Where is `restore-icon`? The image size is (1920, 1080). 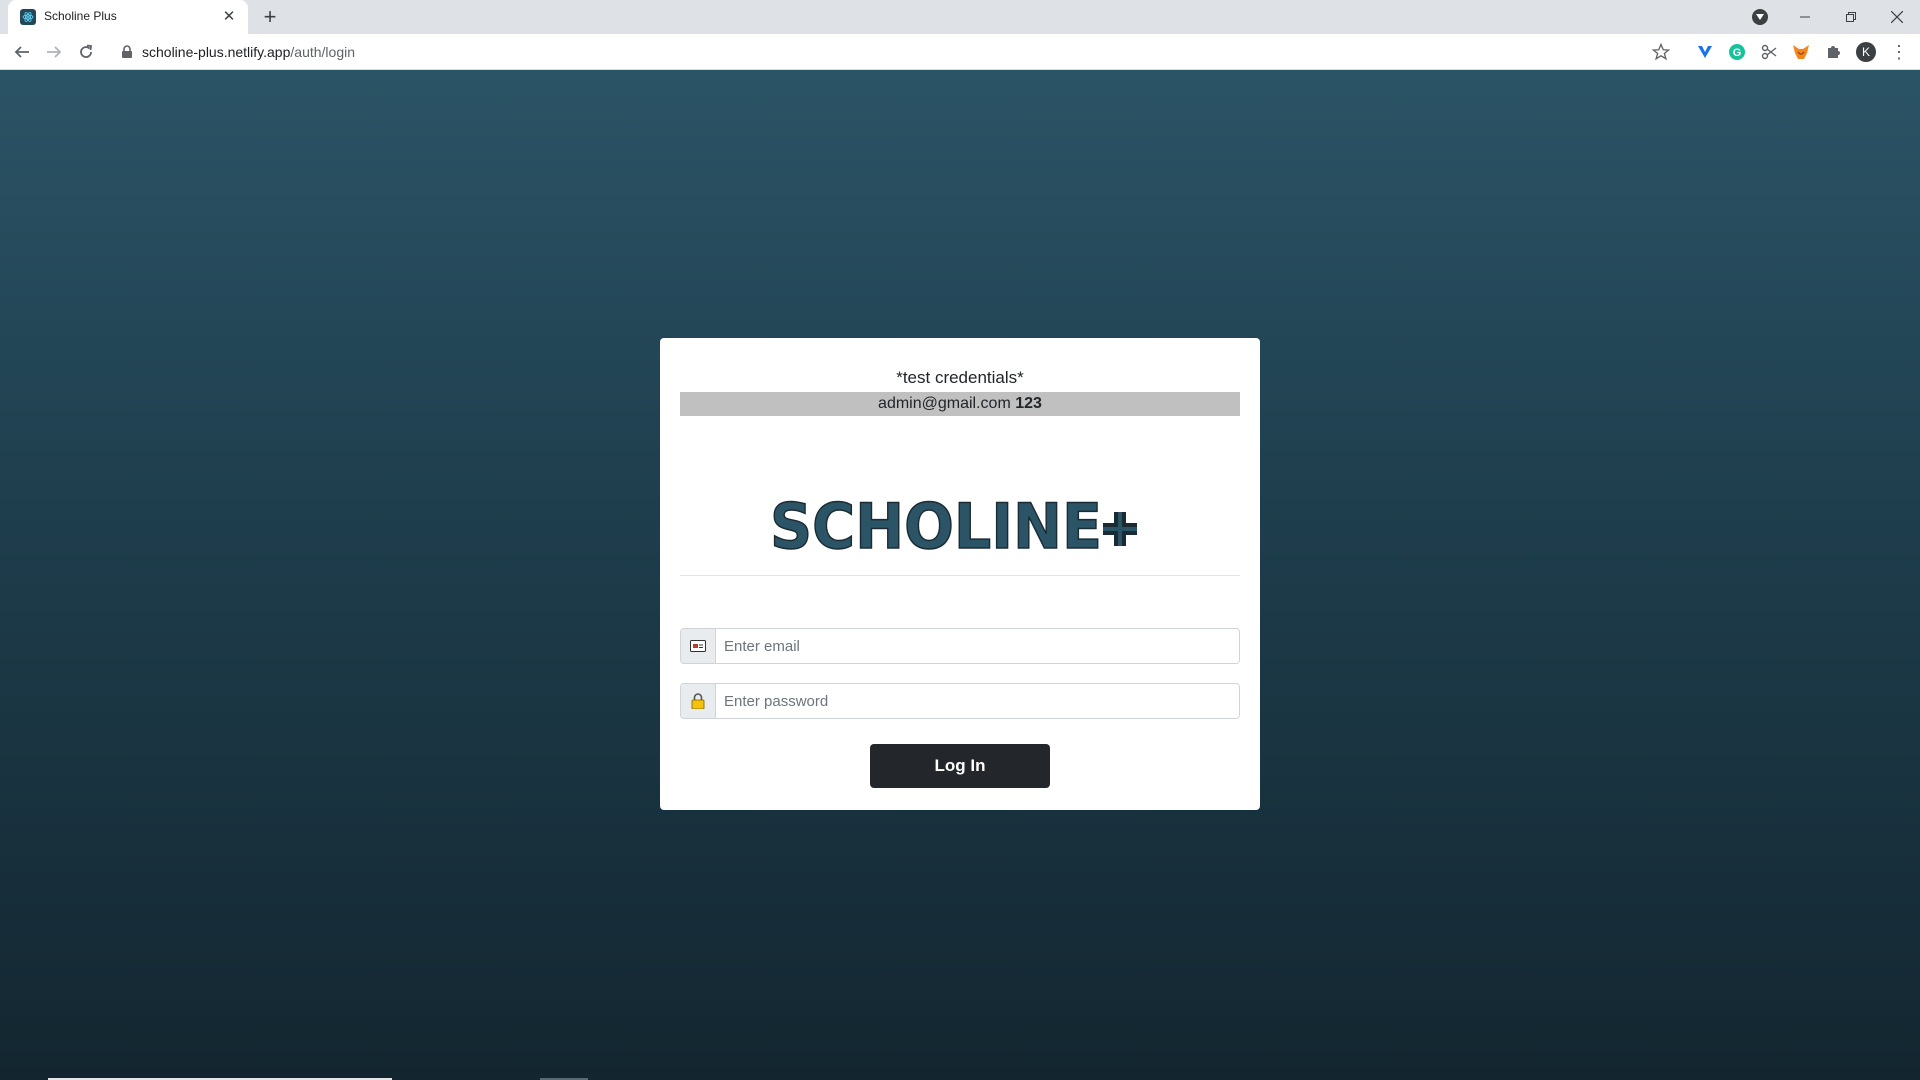 restore-icon is located at coordinates (1851, 17).